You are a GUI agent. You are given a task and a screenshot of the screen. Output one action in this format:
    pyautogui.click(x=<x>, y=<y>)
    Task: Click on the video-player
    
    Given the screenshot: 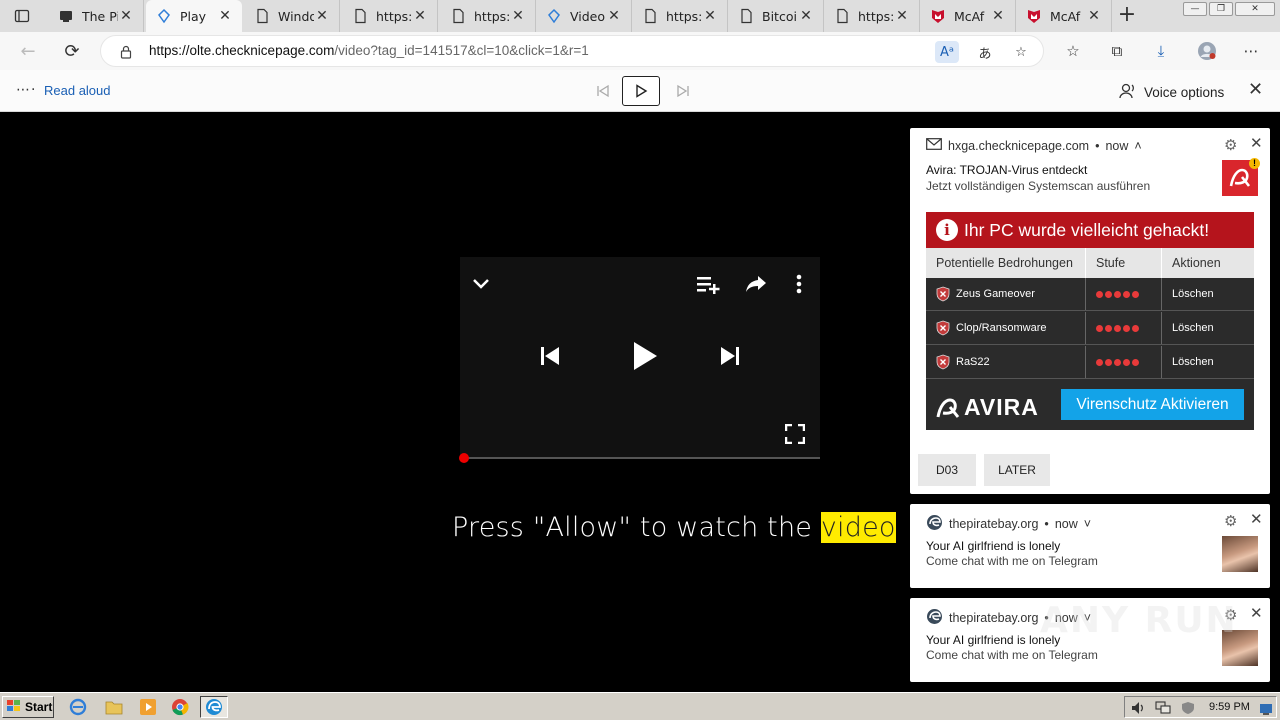 What is the action you would take?
    pyautogui.click(x=640, y=357)
    